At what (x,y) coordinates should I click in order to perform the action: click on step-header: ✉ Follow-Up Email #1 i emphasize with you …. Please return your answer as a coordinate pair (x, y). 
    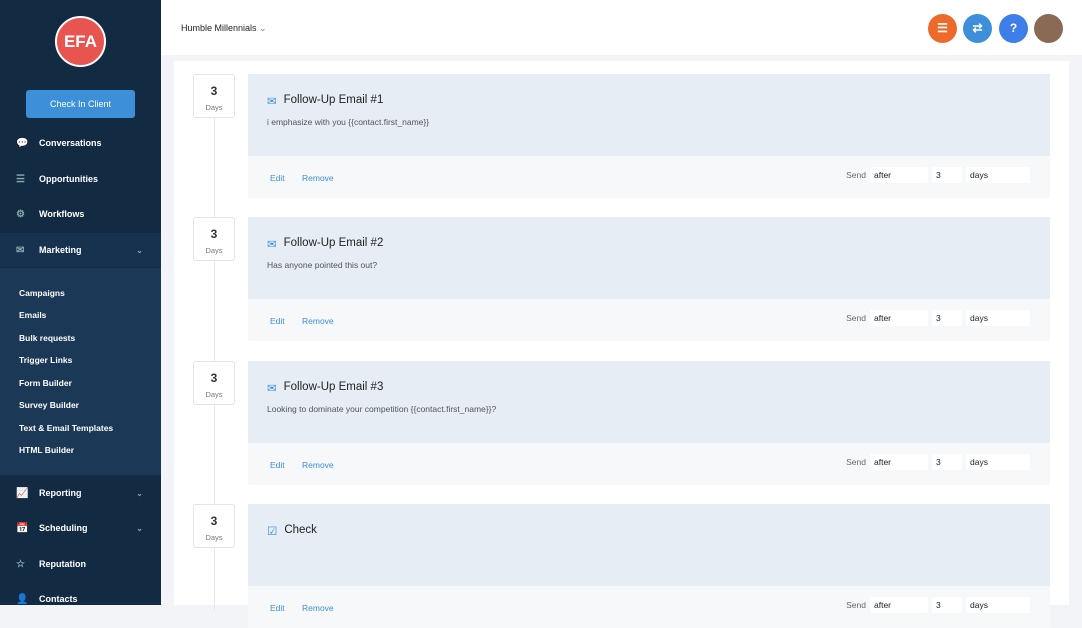
    Looking at the image, I should click on (649, 115).